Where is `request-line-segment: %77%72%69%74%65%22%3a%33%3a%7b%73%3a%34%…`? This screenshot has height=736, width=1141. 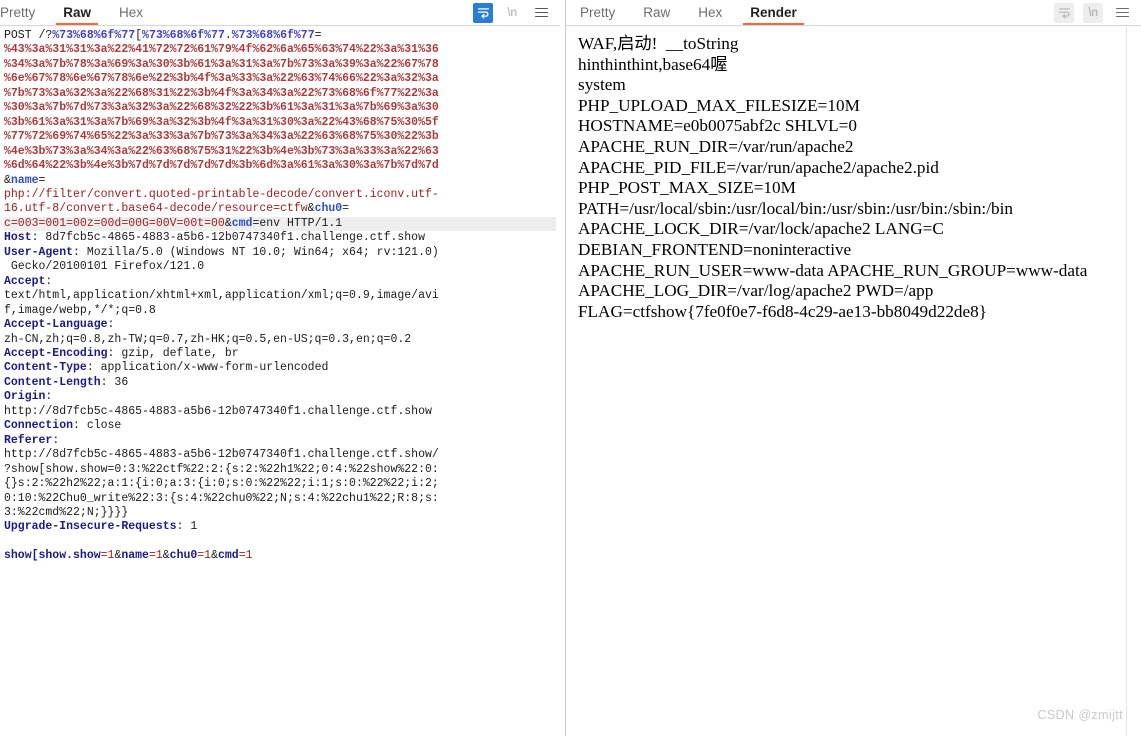 request-line-segment: %77%72%69%74%65%22%3a%33%3a%7b%73%3a%34%… is located at coordinates (221, 137).